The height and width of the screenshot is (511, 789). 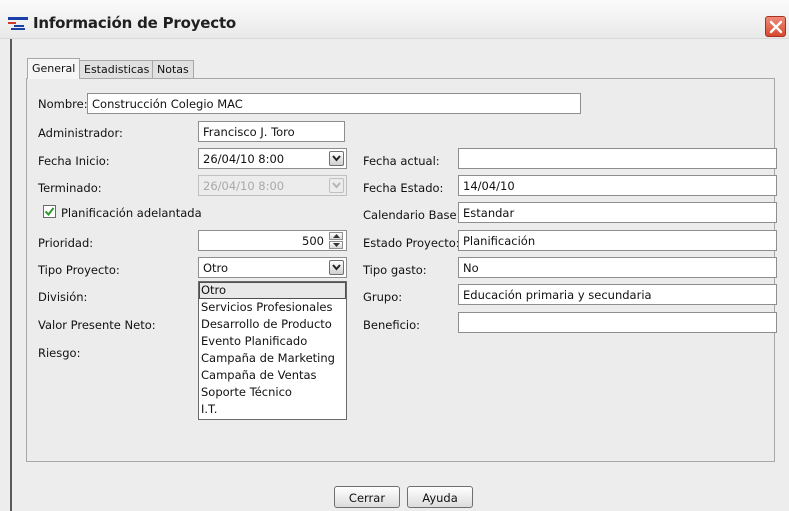 What do you see at coordinates (74, 161) in the screenshot?
I see `fecha-inicio-label: Fecha Inicio:` at bounding box center [74, 161].